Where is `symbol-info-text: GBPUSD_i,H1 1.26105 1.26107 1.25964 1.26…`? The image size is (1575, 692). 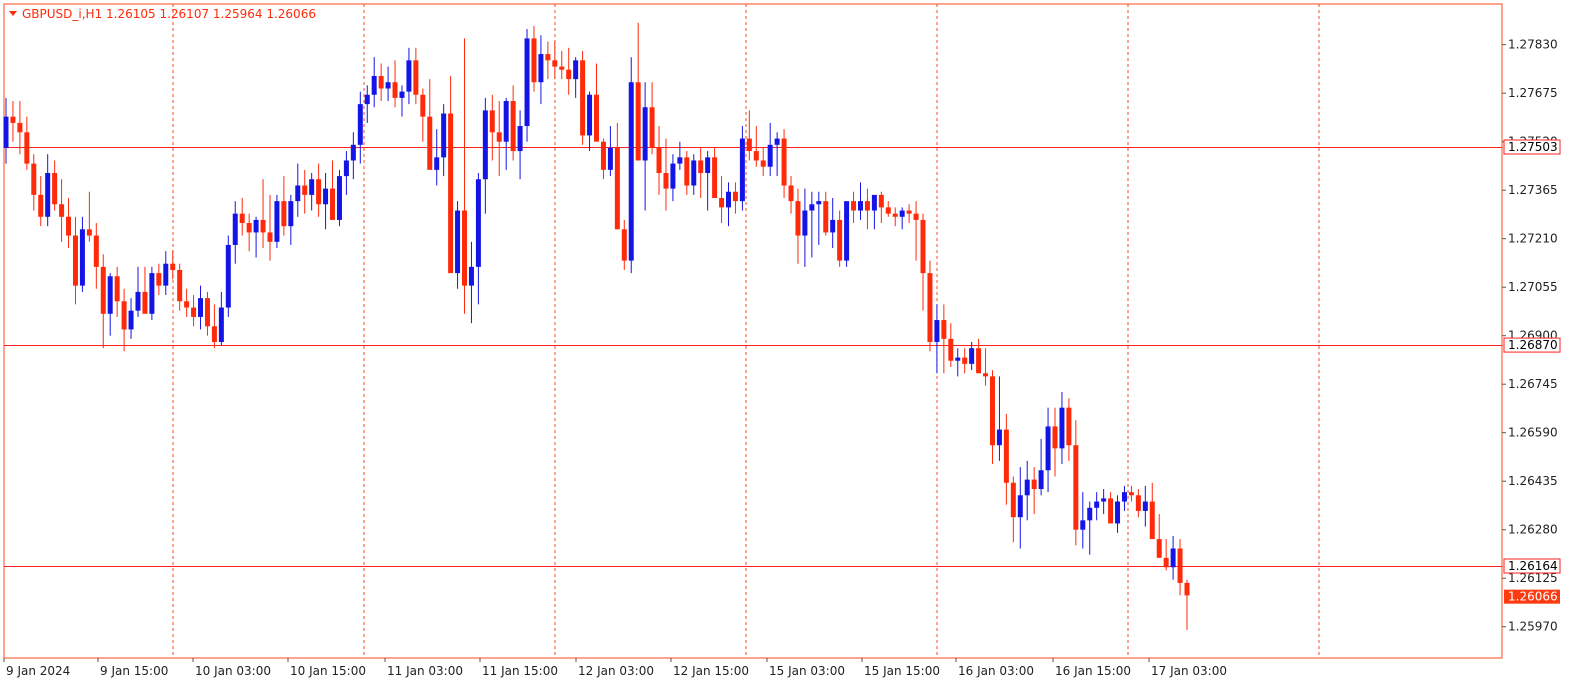
symbol-info-text: GBPUSD_i,H1 1.26105 1.26107 1.25964 1.26… is located at coordinates (169, 14).